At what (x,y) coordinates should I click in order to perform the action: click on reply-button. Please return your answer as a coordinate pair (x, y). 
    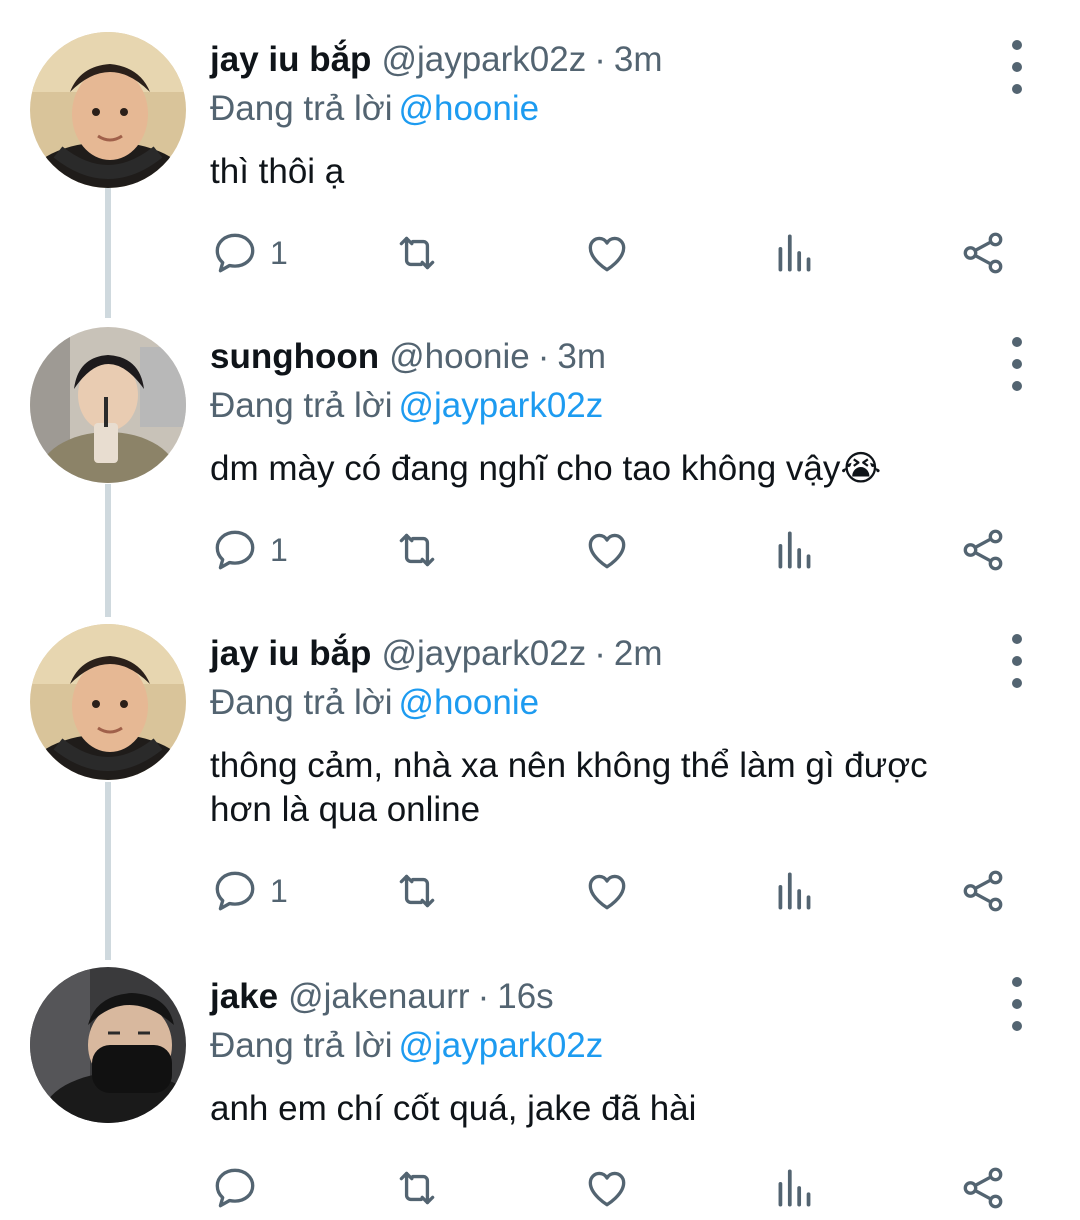
    Looking at the image, I should click on (240, 1188).